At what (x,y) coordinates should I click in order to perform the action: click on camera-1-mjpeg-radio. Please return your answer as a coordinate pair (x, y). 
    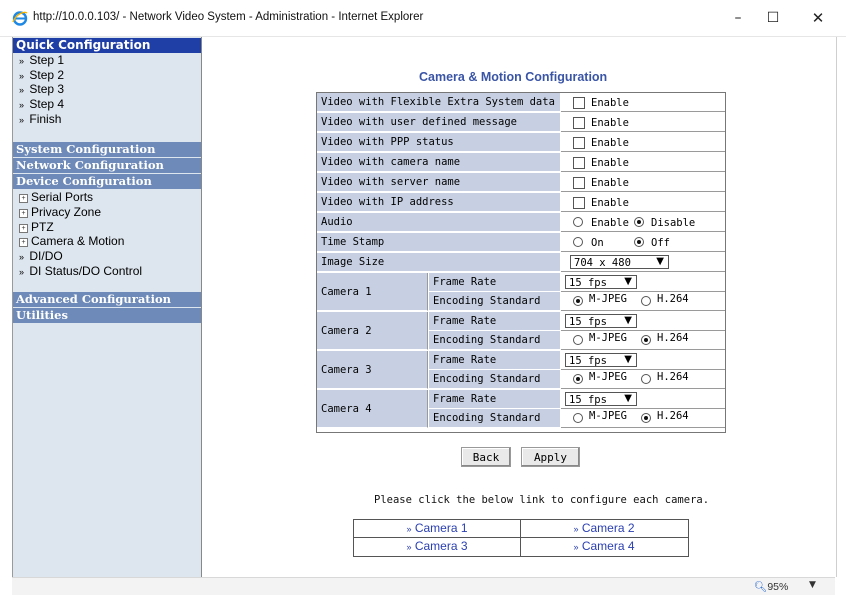
    Looking at the image, I should click on (578, 301).